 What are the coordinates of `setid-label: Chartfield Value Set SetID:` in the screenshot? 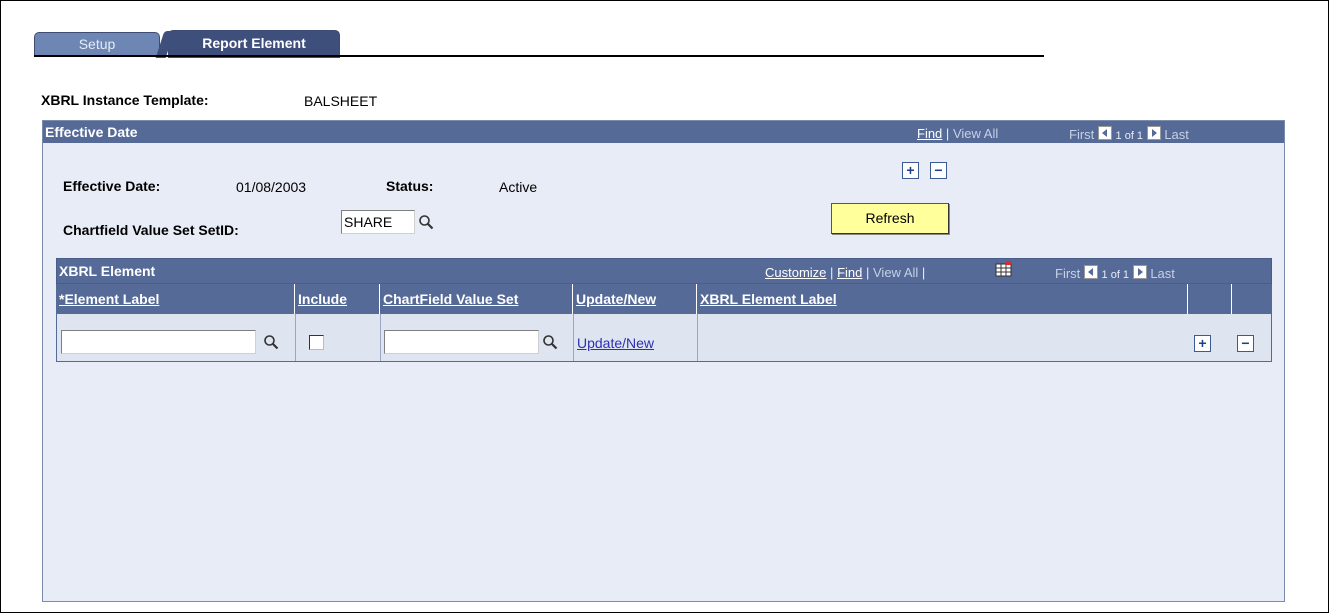 It's located at (151, 230).